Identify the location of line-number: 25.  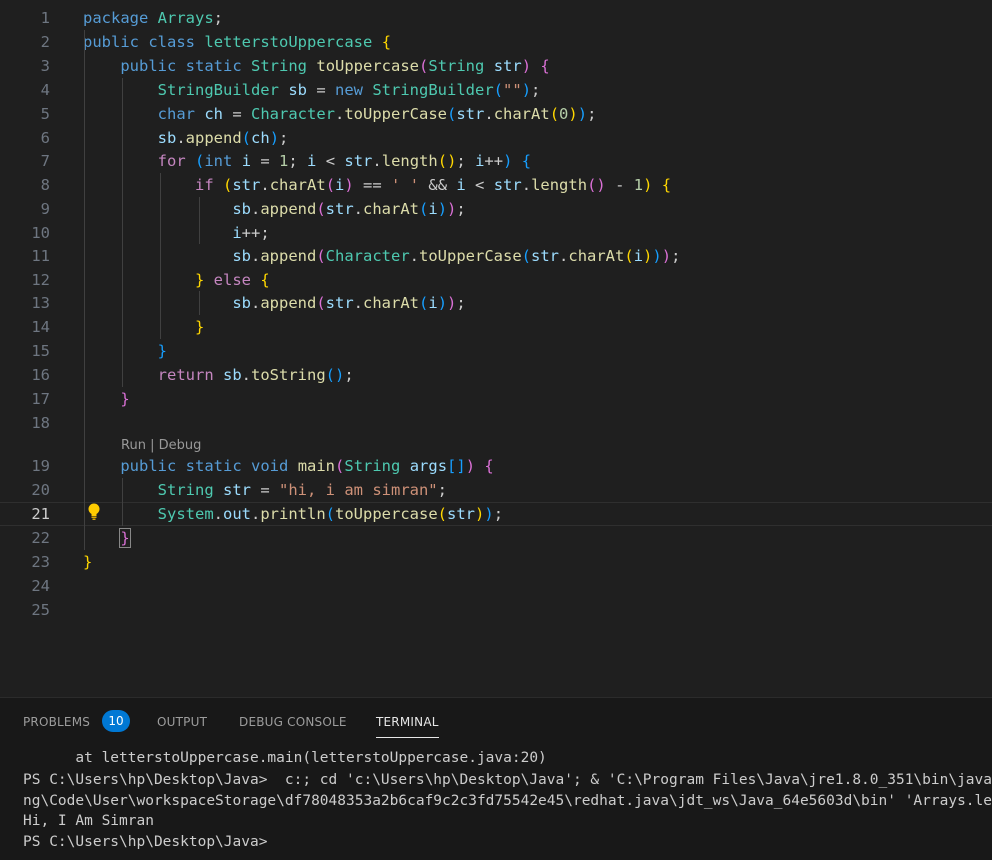
(40, 610).